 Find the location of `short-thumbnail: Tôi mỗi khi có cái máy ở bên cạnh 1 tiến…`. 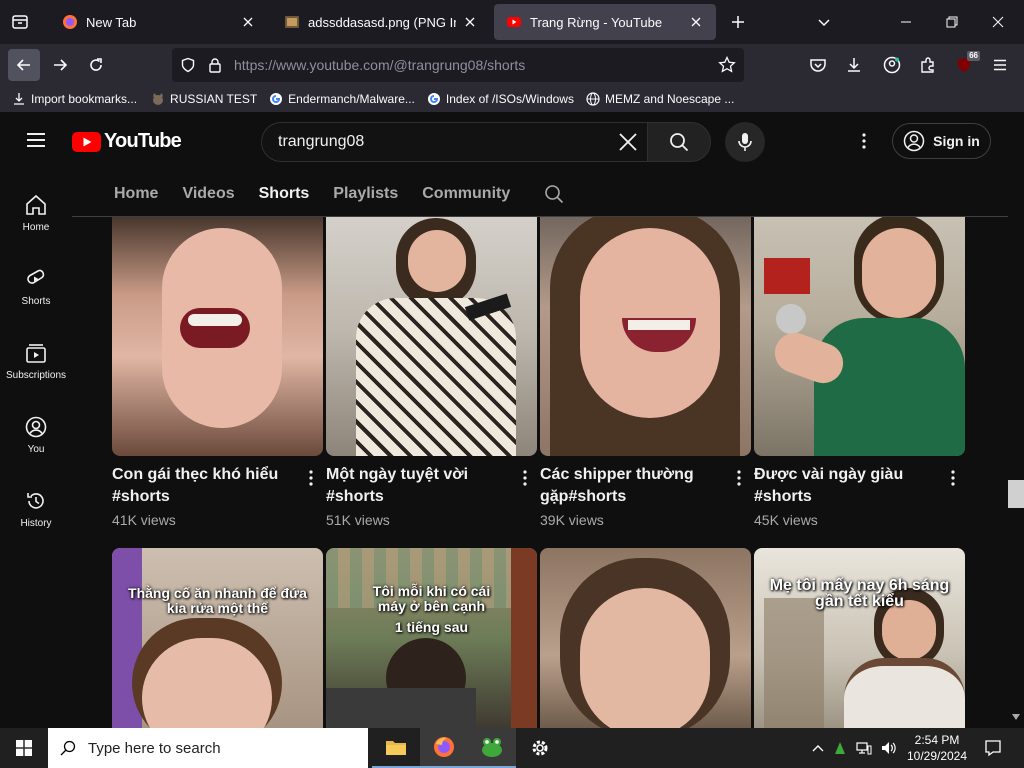

short-thumbnail: Tôi mỗi khi có cái máy ở bên cạnh 1 tiến… is located at coordinates (431, 638).